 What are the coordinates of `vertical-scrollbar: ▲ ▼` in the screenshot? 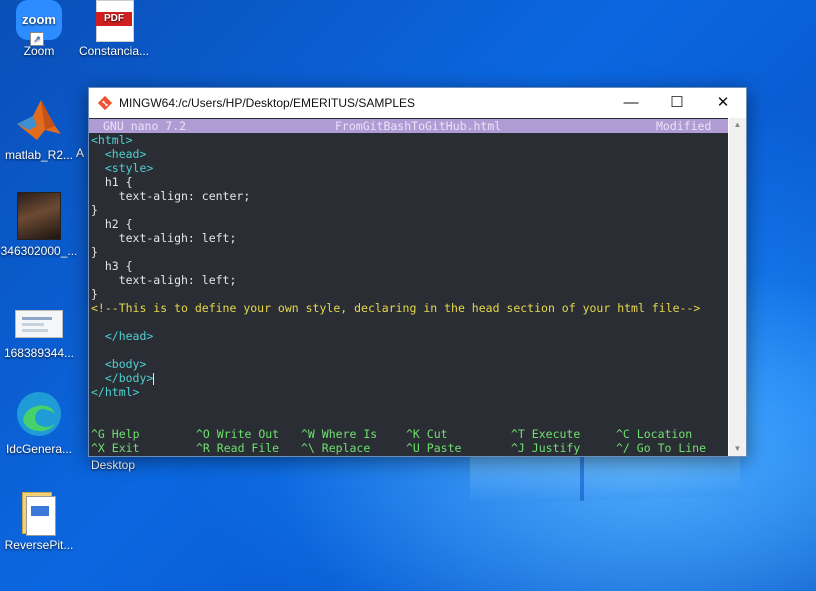 It's located at (737, 287).